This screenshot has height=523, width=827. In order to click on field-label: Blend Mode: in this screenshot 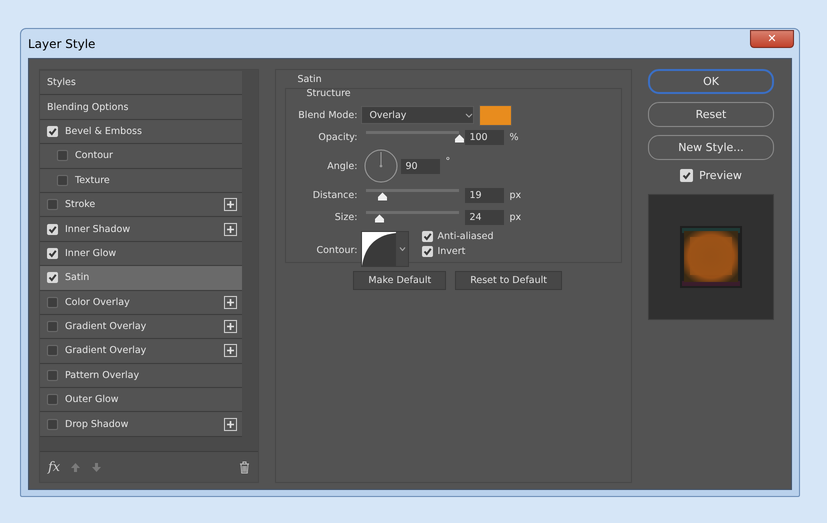, I will do `click(327, 115)`.